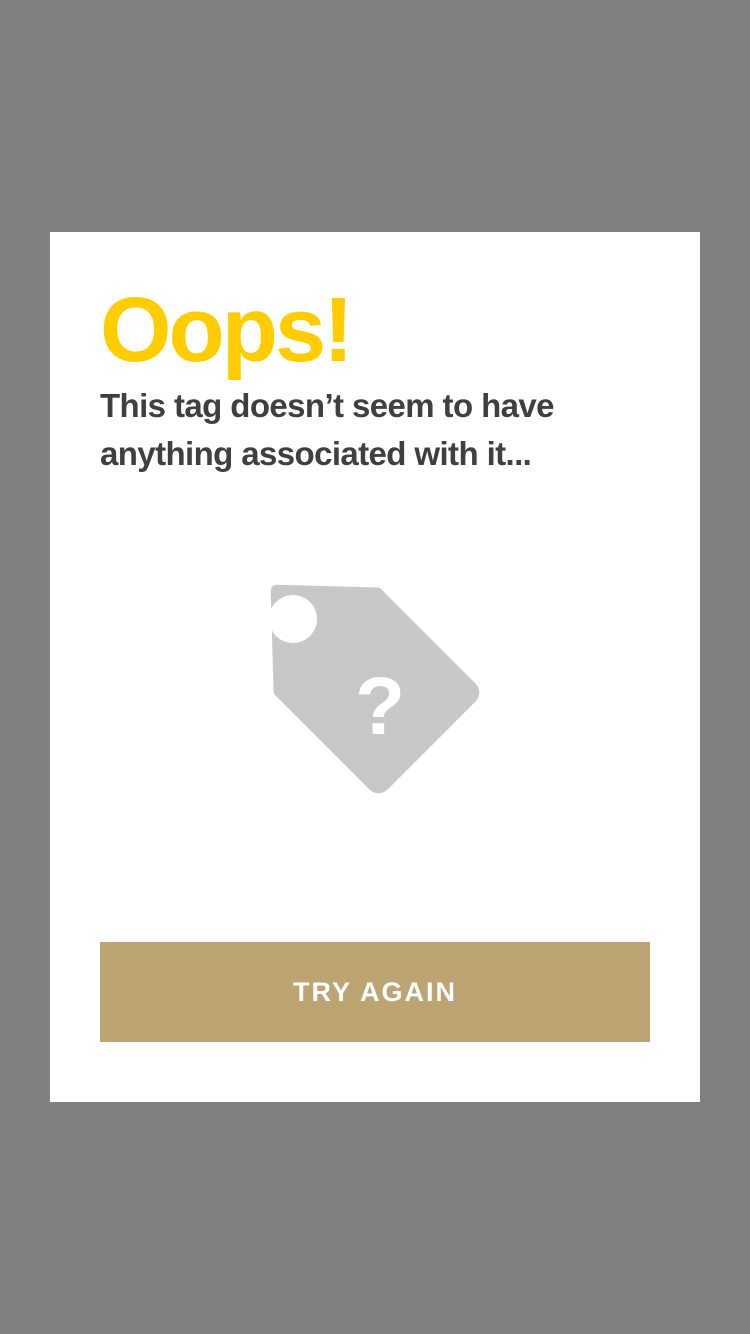  What do you see at coordinates (227, 330) in the screenshot?
I see `dialog-title: Oops!` at bounding box center [227, 330].